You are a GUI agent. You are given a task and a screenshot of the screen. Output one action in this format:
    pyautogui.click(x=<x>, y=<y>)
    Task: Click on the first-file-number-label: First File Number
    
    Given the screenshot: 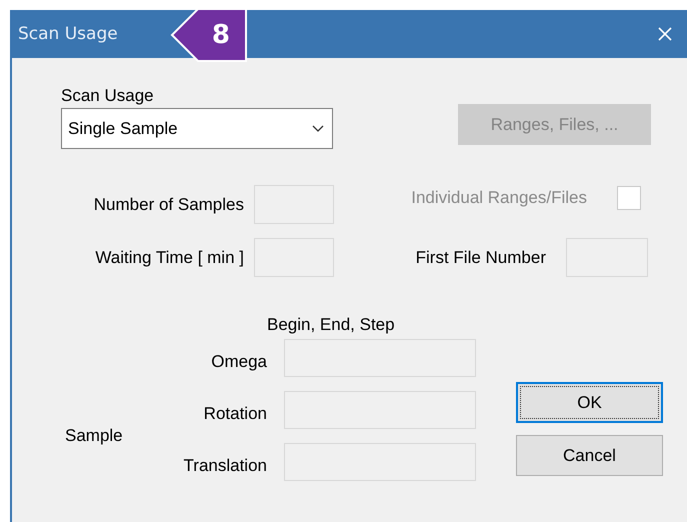 What is the action you would take?
    pyautogui.click(x=480, y=258)
    